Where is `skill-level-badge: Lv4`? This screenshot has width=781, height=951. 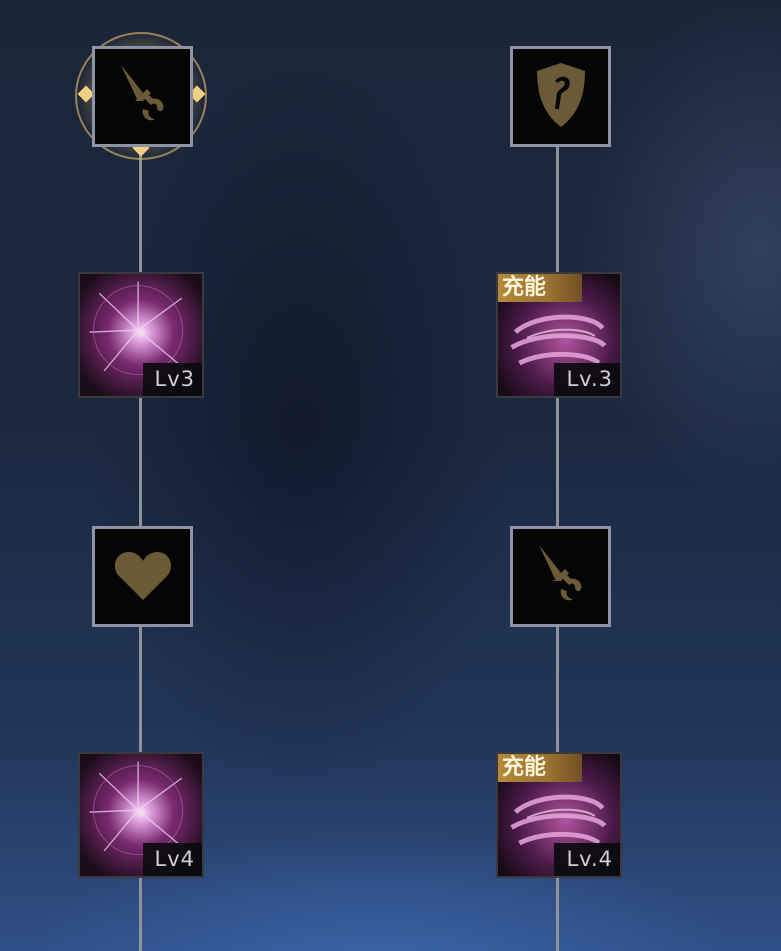 skill-level-badge: Lv4 is located at coordinates (172, 859).